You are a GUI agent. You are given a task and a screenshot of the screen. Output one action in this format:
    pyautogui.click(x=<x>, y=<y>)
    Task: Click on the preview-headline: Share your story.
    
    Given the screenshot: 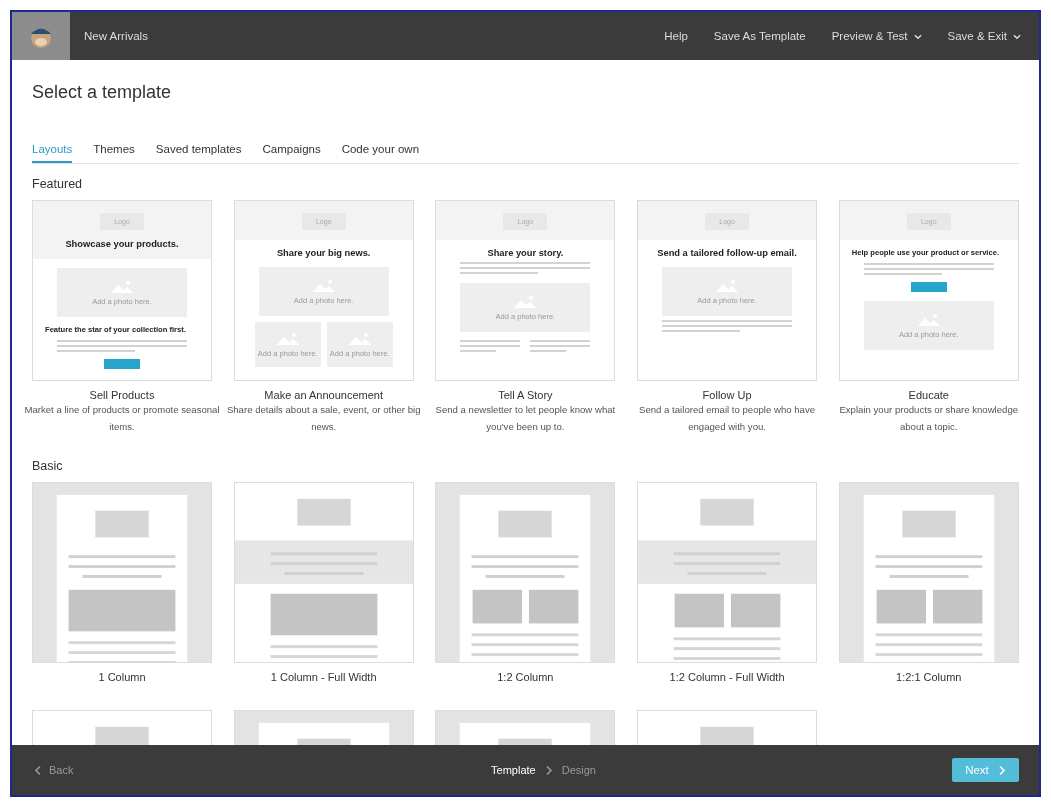 What is the action you would take?
    pyautogui.click(x=525, y=253)
    